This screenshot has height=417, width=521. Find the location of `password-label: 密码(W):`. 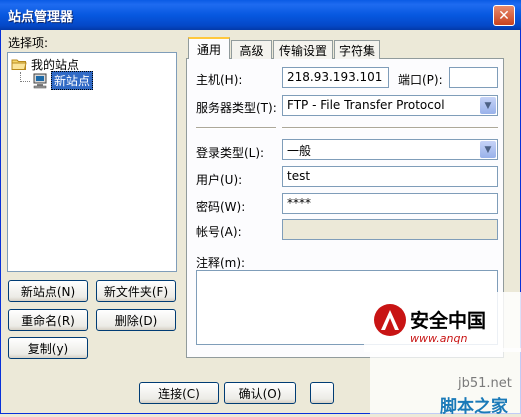

password-label: 密码(W): is located at coordinates (221, 207).